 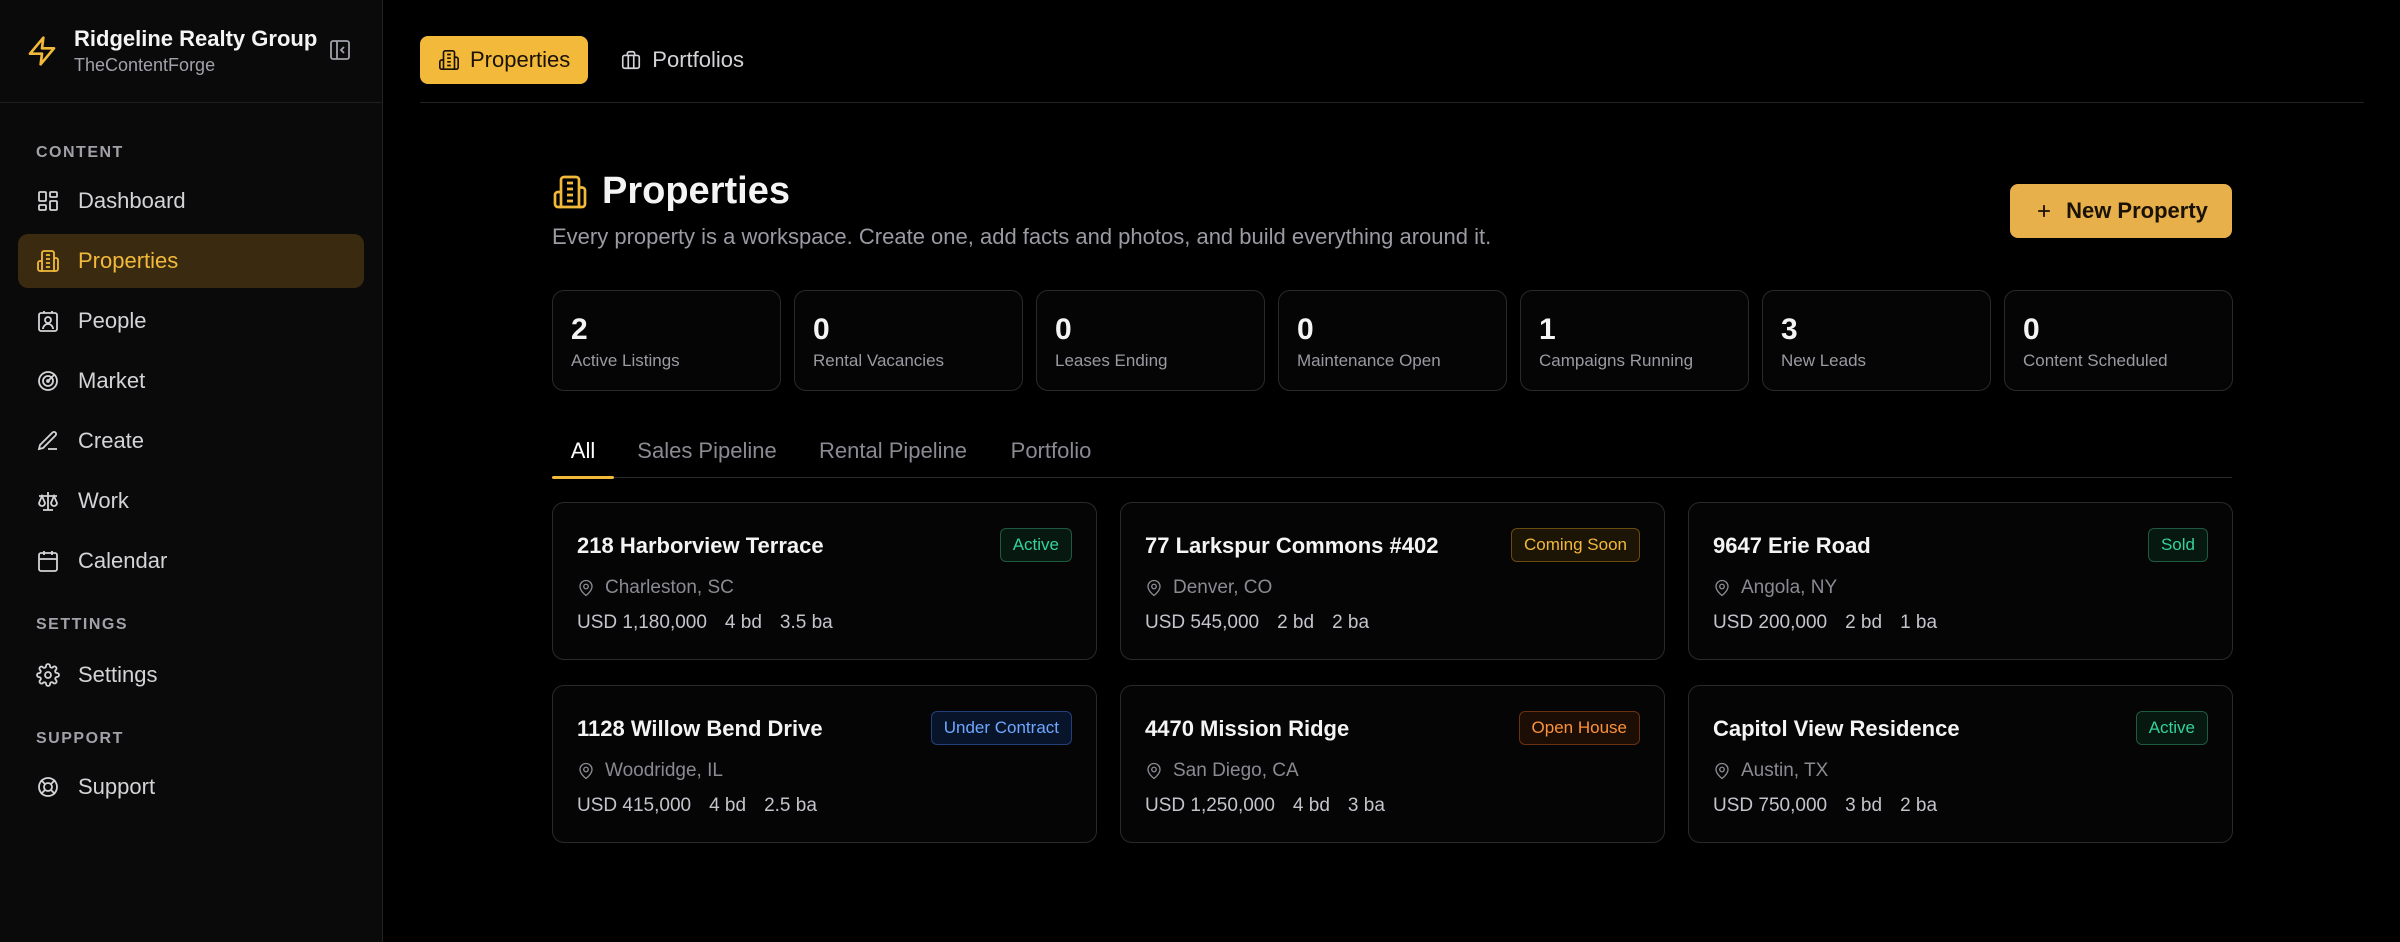 I want to click on stat-card: 0 Maintenance Open, so click(x=1392, y=340).